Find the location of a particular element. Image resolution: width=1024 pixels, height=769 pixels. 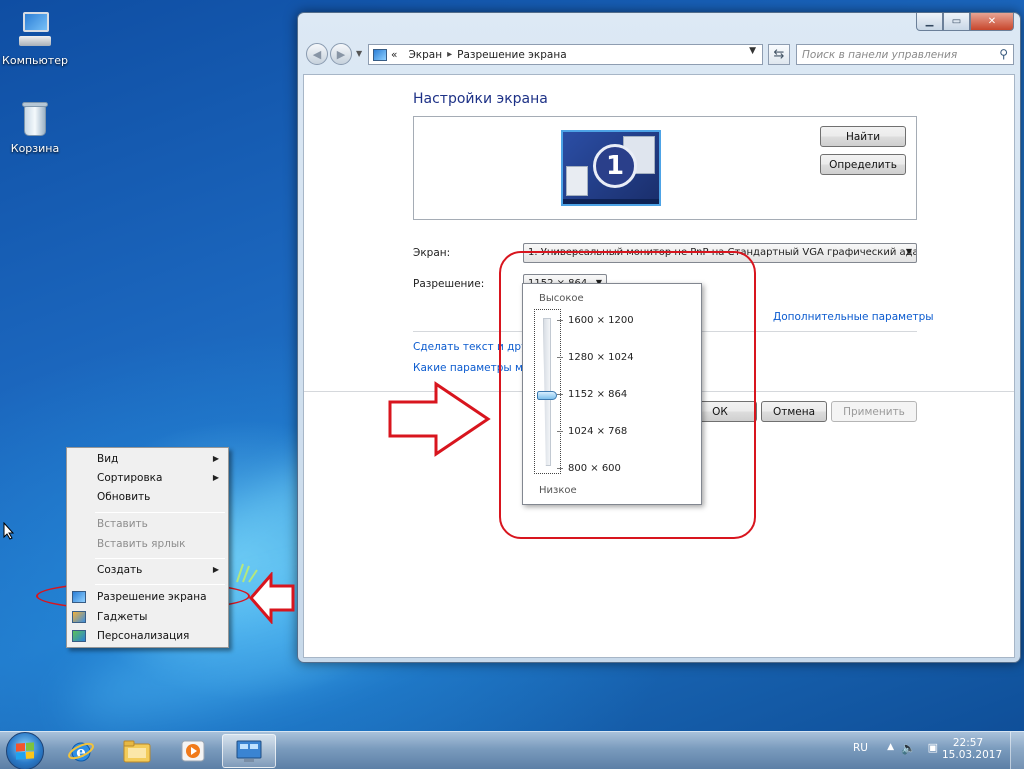

address-bar: « Экран ▸ Разрешение экрана ▼ is located at coordinates (565, 54).